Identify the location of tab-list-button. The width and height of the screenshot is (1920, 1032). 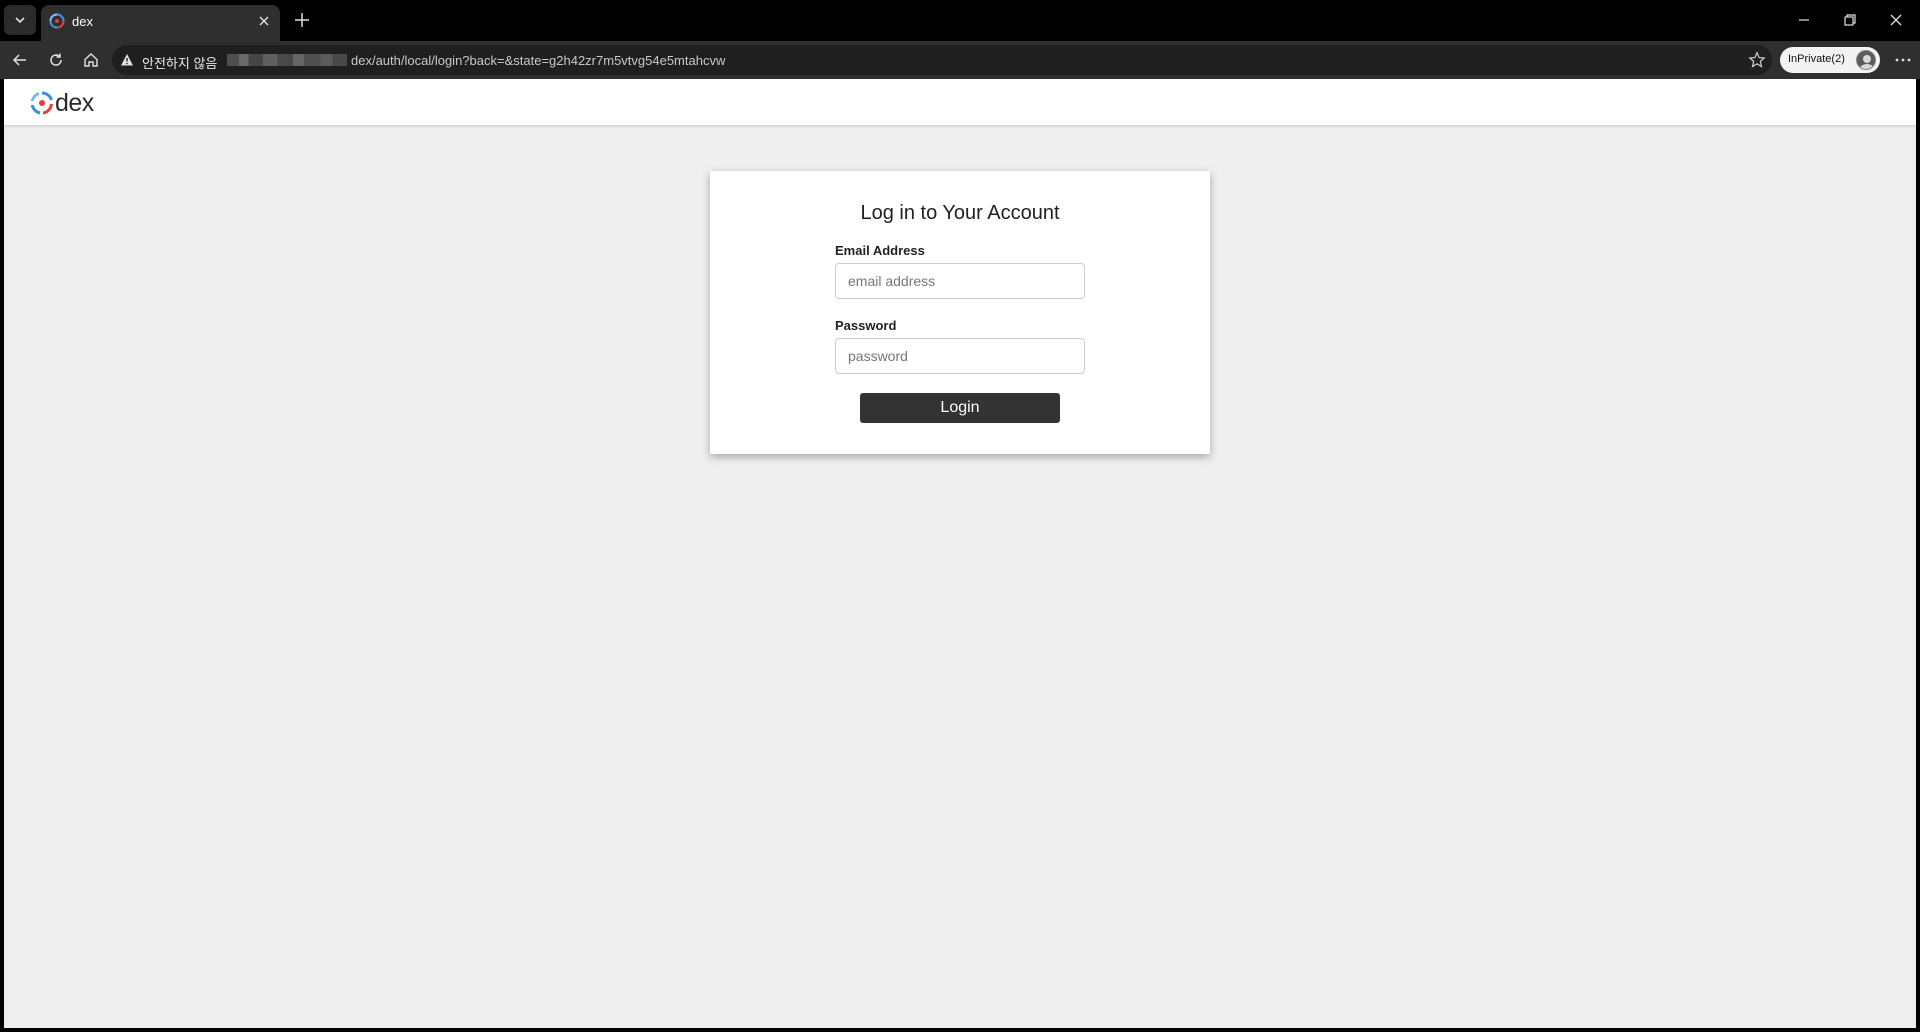
(20, 20).